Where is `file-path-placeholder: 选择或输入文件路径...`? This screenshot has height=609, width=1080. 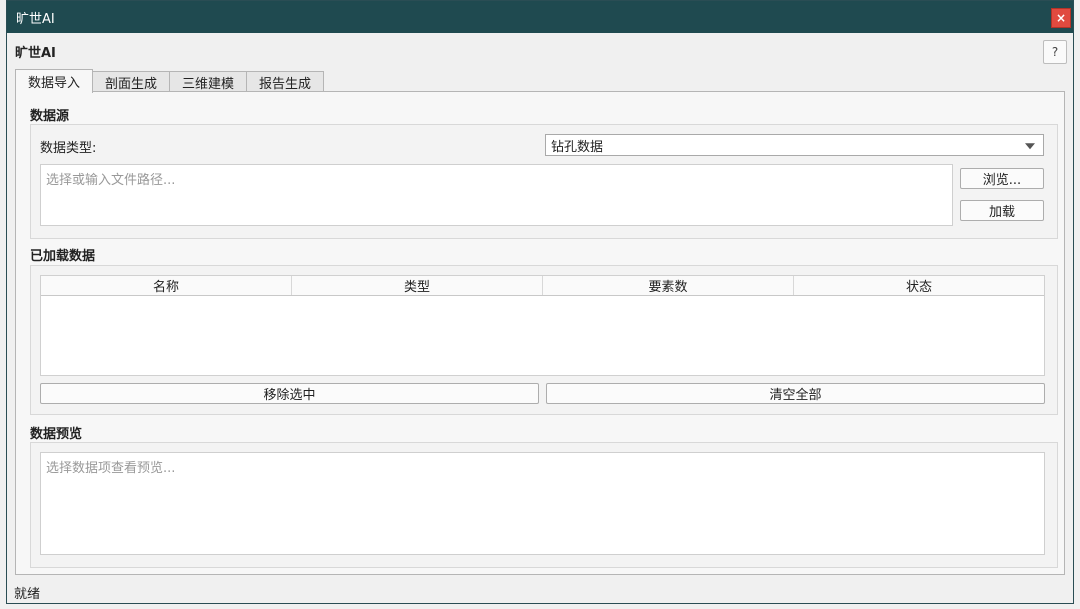
file-path-placeholder: 选择或输入文件路径... is located at coordinates (111, 180).